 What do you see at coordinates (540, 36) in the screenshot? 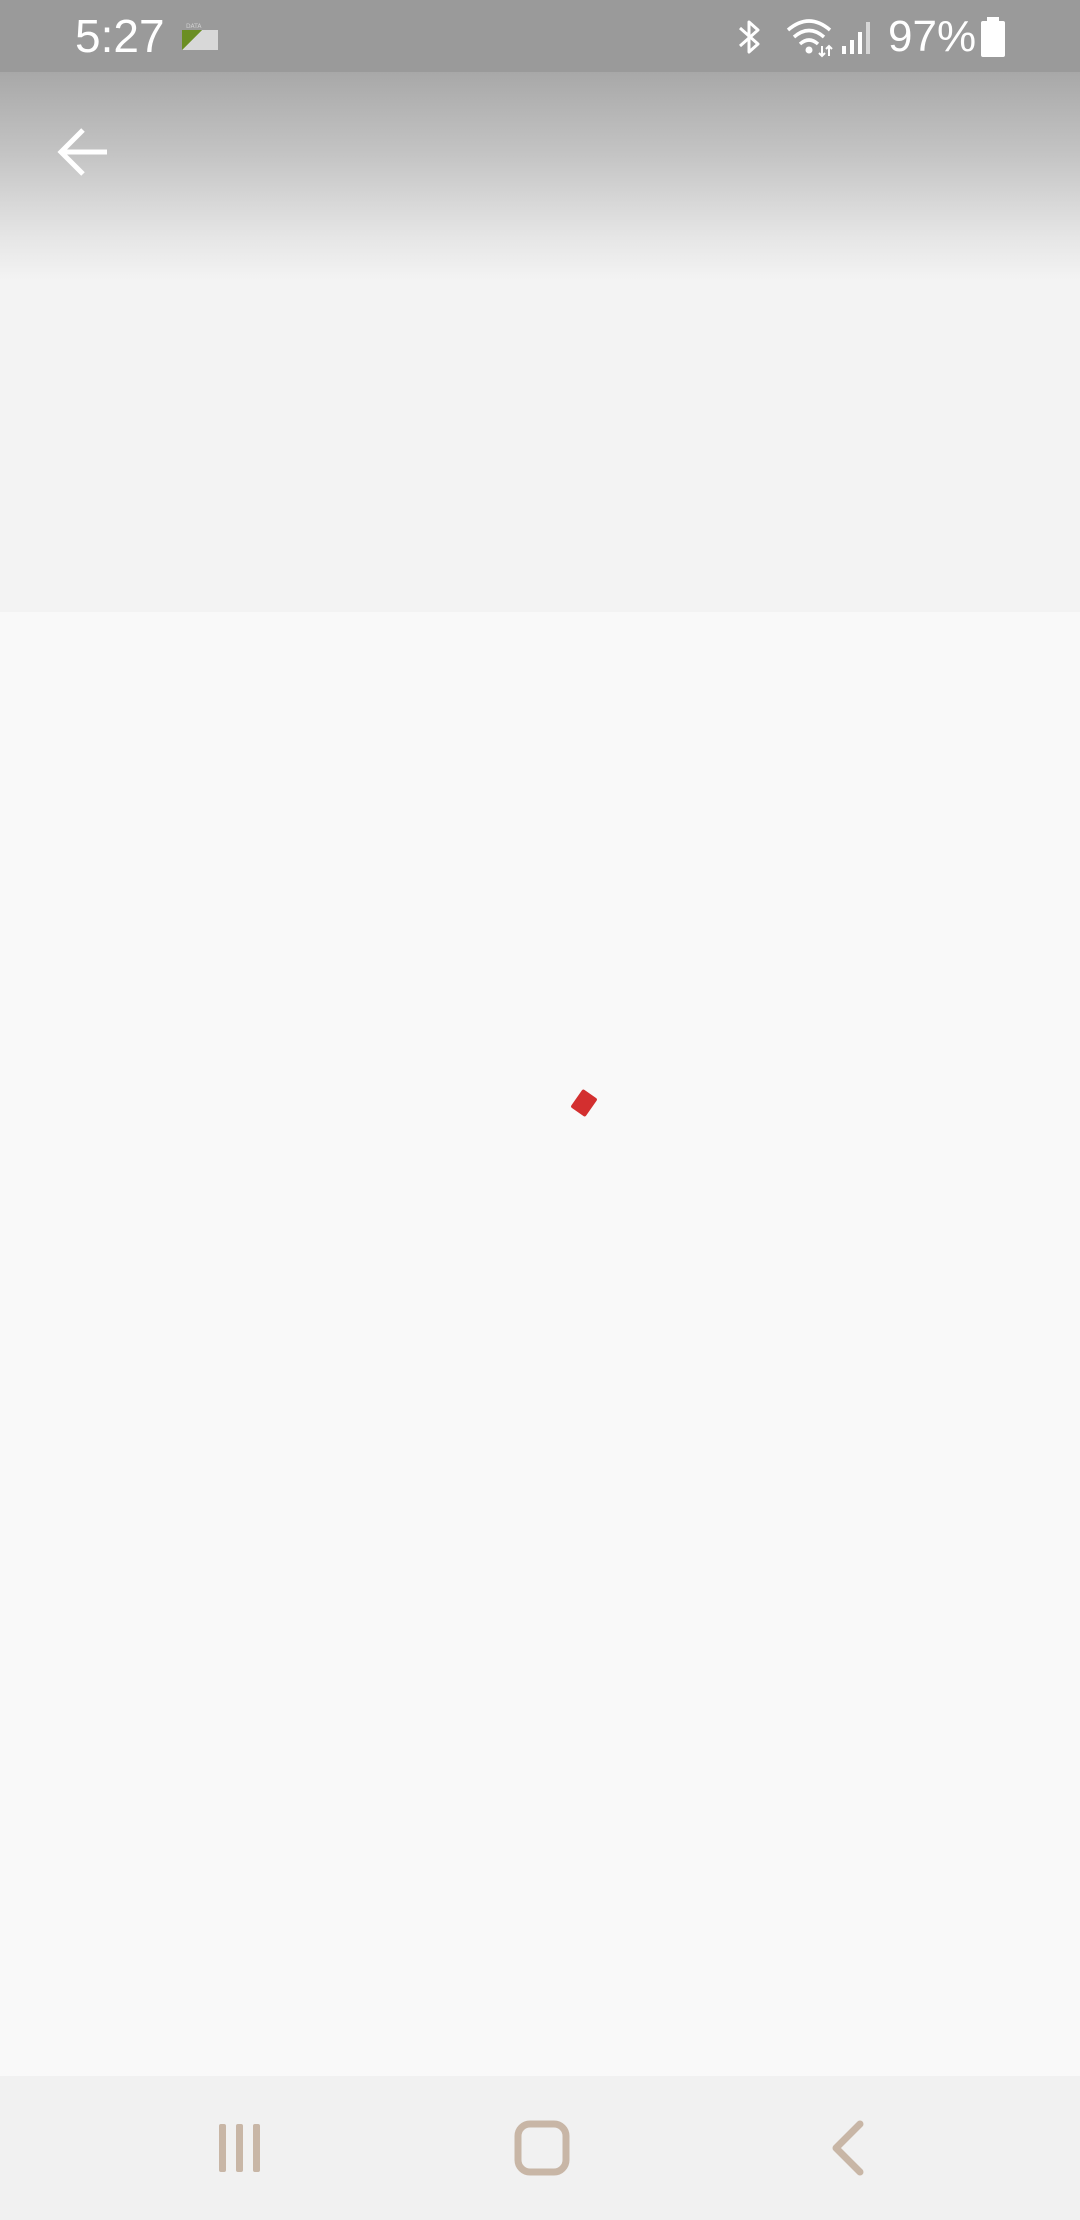
I see `status-bar: 5:27 DATA 97%` at bounding box center [540, 36].